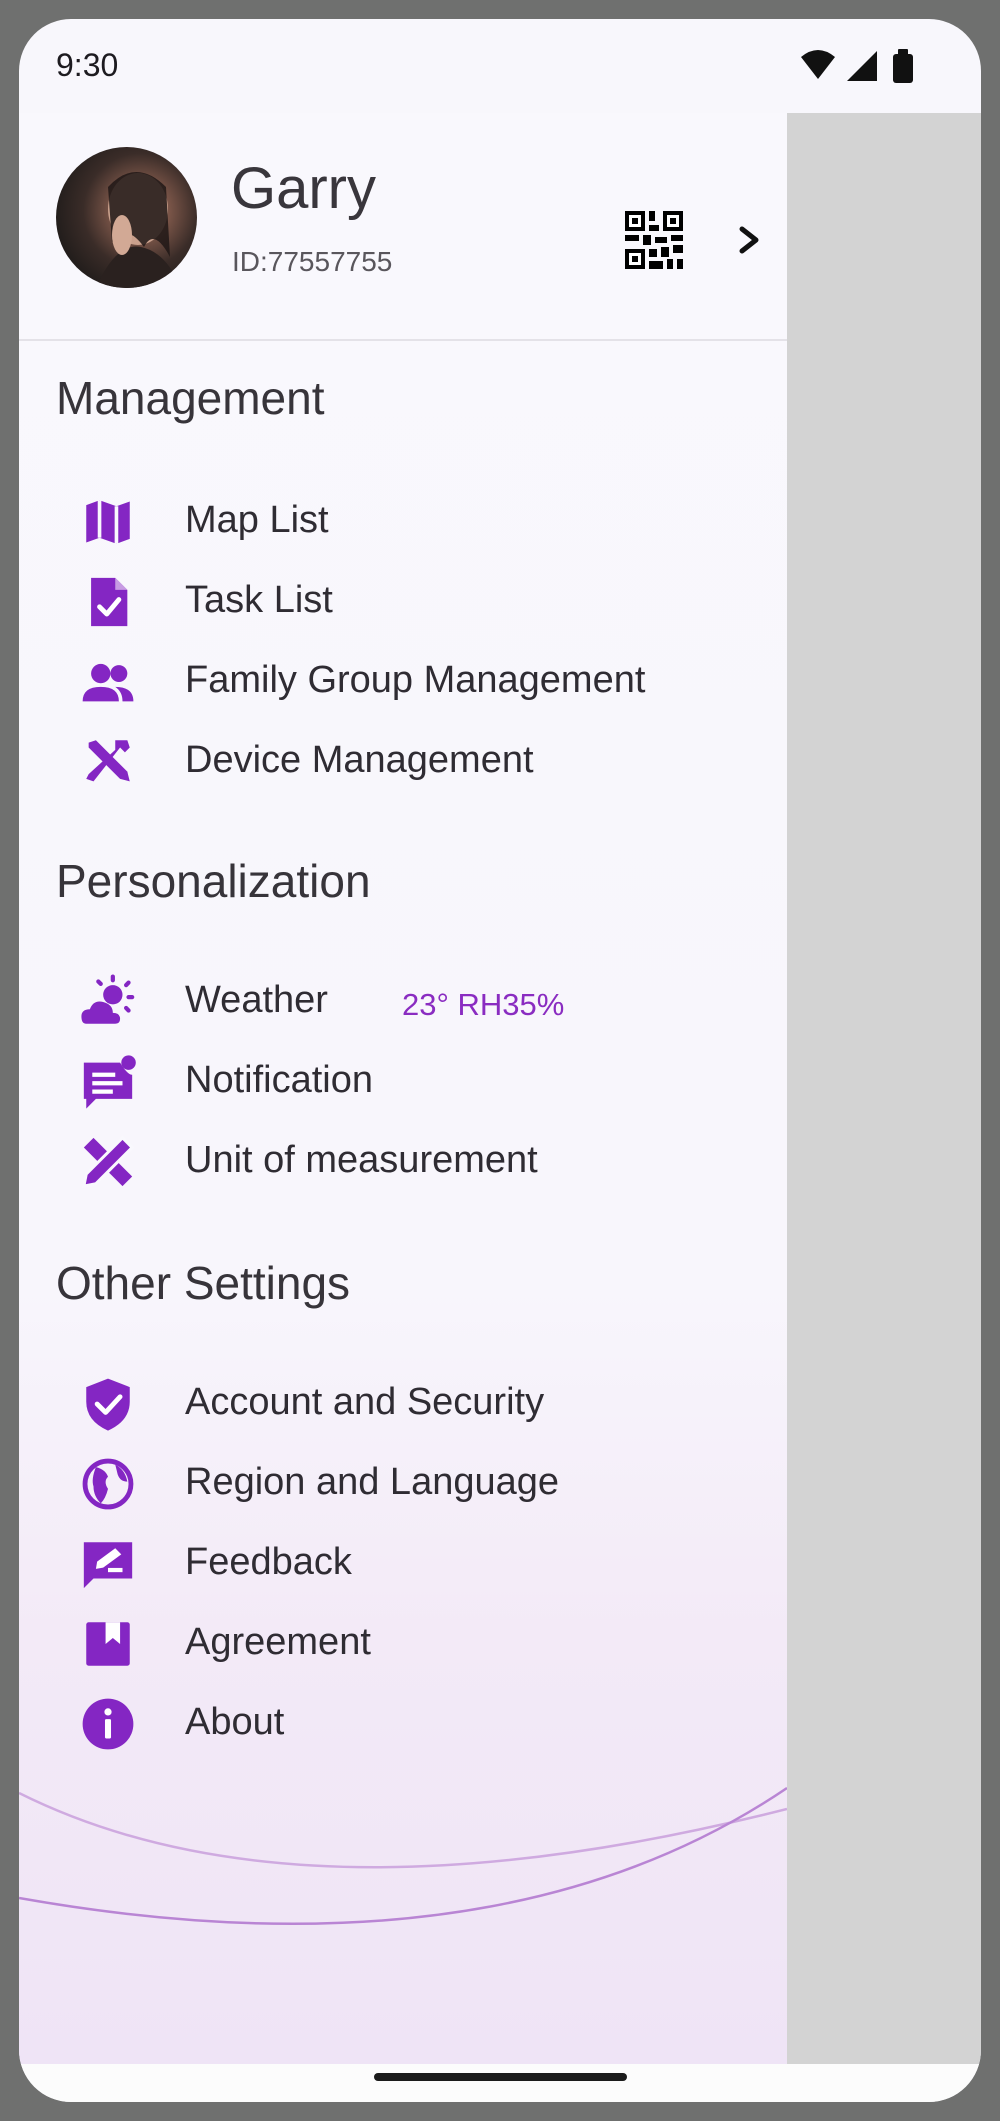 This screenshot has width=1000, height=2121. What do you see at coordinates (424, 602) in the screenshot?
I see `menu-item-task-list: Task List` at bounding box center [424, 602].